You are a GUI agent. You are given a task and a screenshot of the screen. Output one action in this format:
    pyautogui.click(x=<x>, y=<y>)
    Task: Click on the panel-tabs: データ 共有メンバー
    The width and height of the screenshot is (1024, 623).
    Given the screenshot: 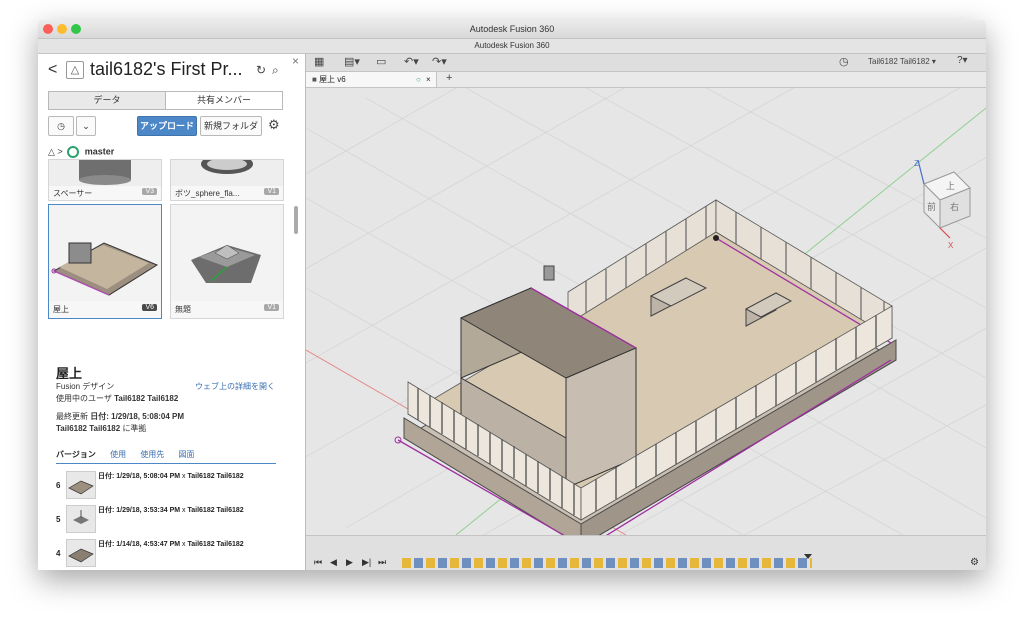 What is the action you would take?
    pyautogui.click(x=165, y=100)
    